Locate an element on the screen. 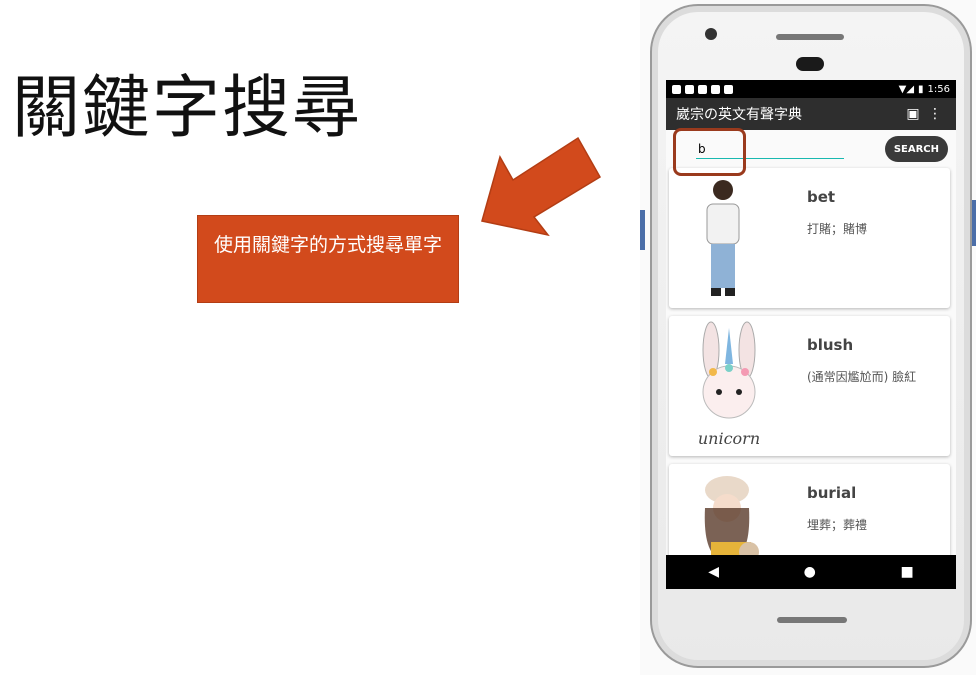 The height and width of the screenshot is (675, 976). result-word: blush is located at coordinates (830, 345).